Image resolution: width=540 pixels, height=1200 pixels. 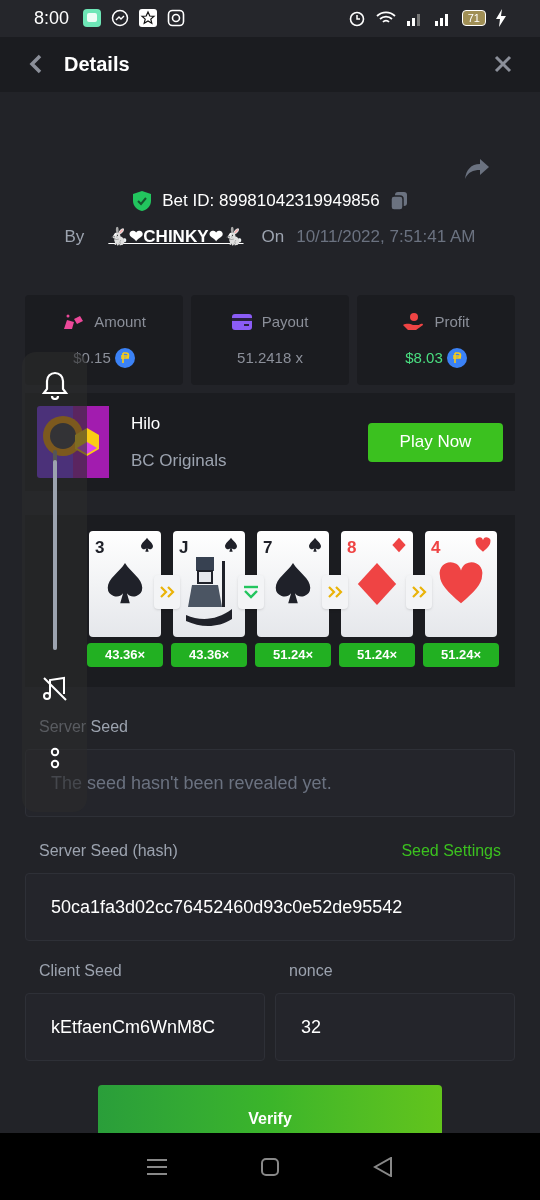 I want to click on share-button, so click(x=477, y=169).